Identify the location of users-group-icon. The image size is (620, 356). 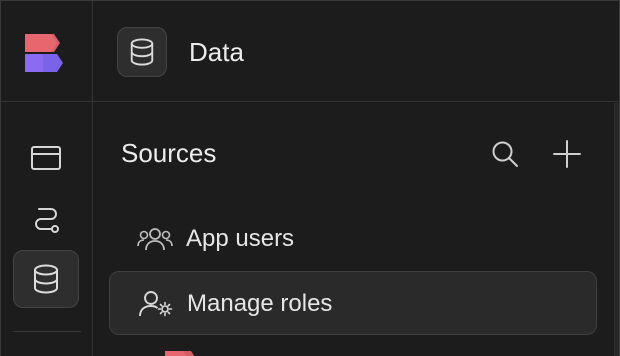
(155, 239).